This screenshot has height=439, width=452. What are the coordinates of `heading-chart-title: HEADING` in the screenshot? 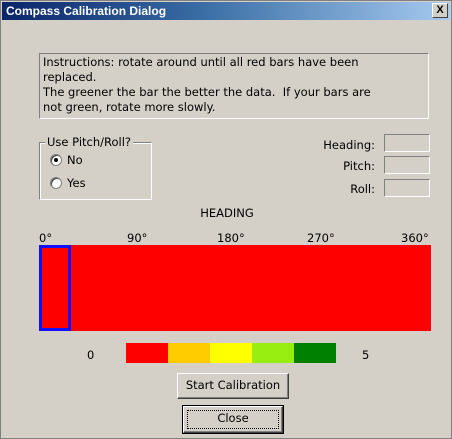 It's located at (227, 213).